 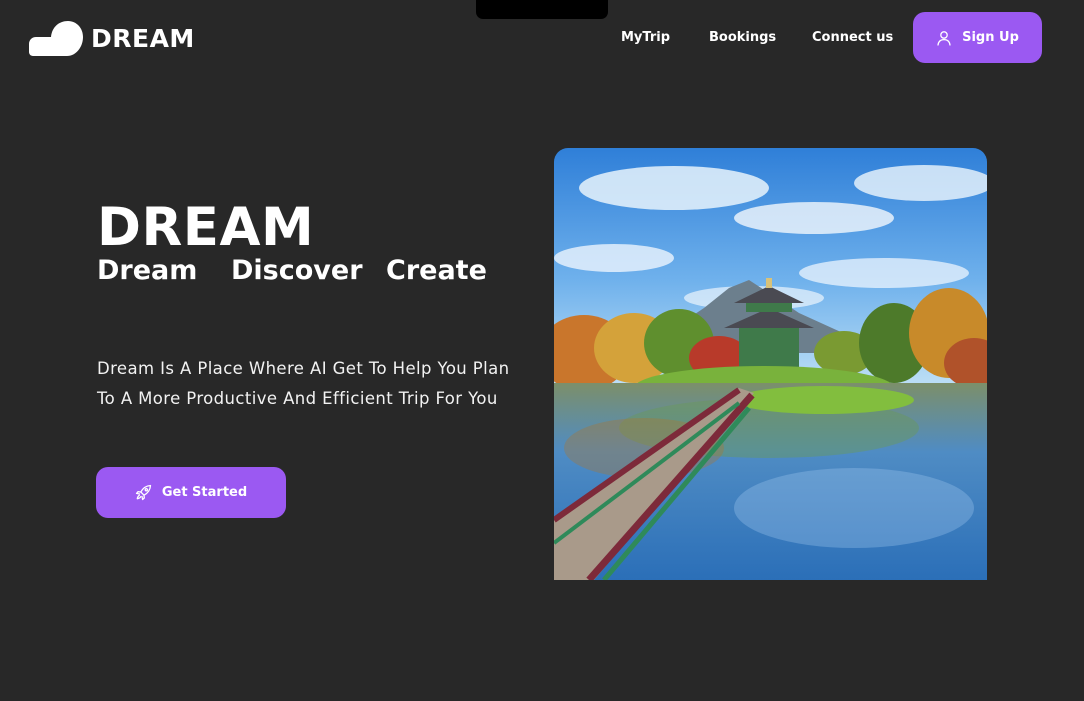 I want to click on sign-up-button: Sign Up, so click(x=977, y=37).